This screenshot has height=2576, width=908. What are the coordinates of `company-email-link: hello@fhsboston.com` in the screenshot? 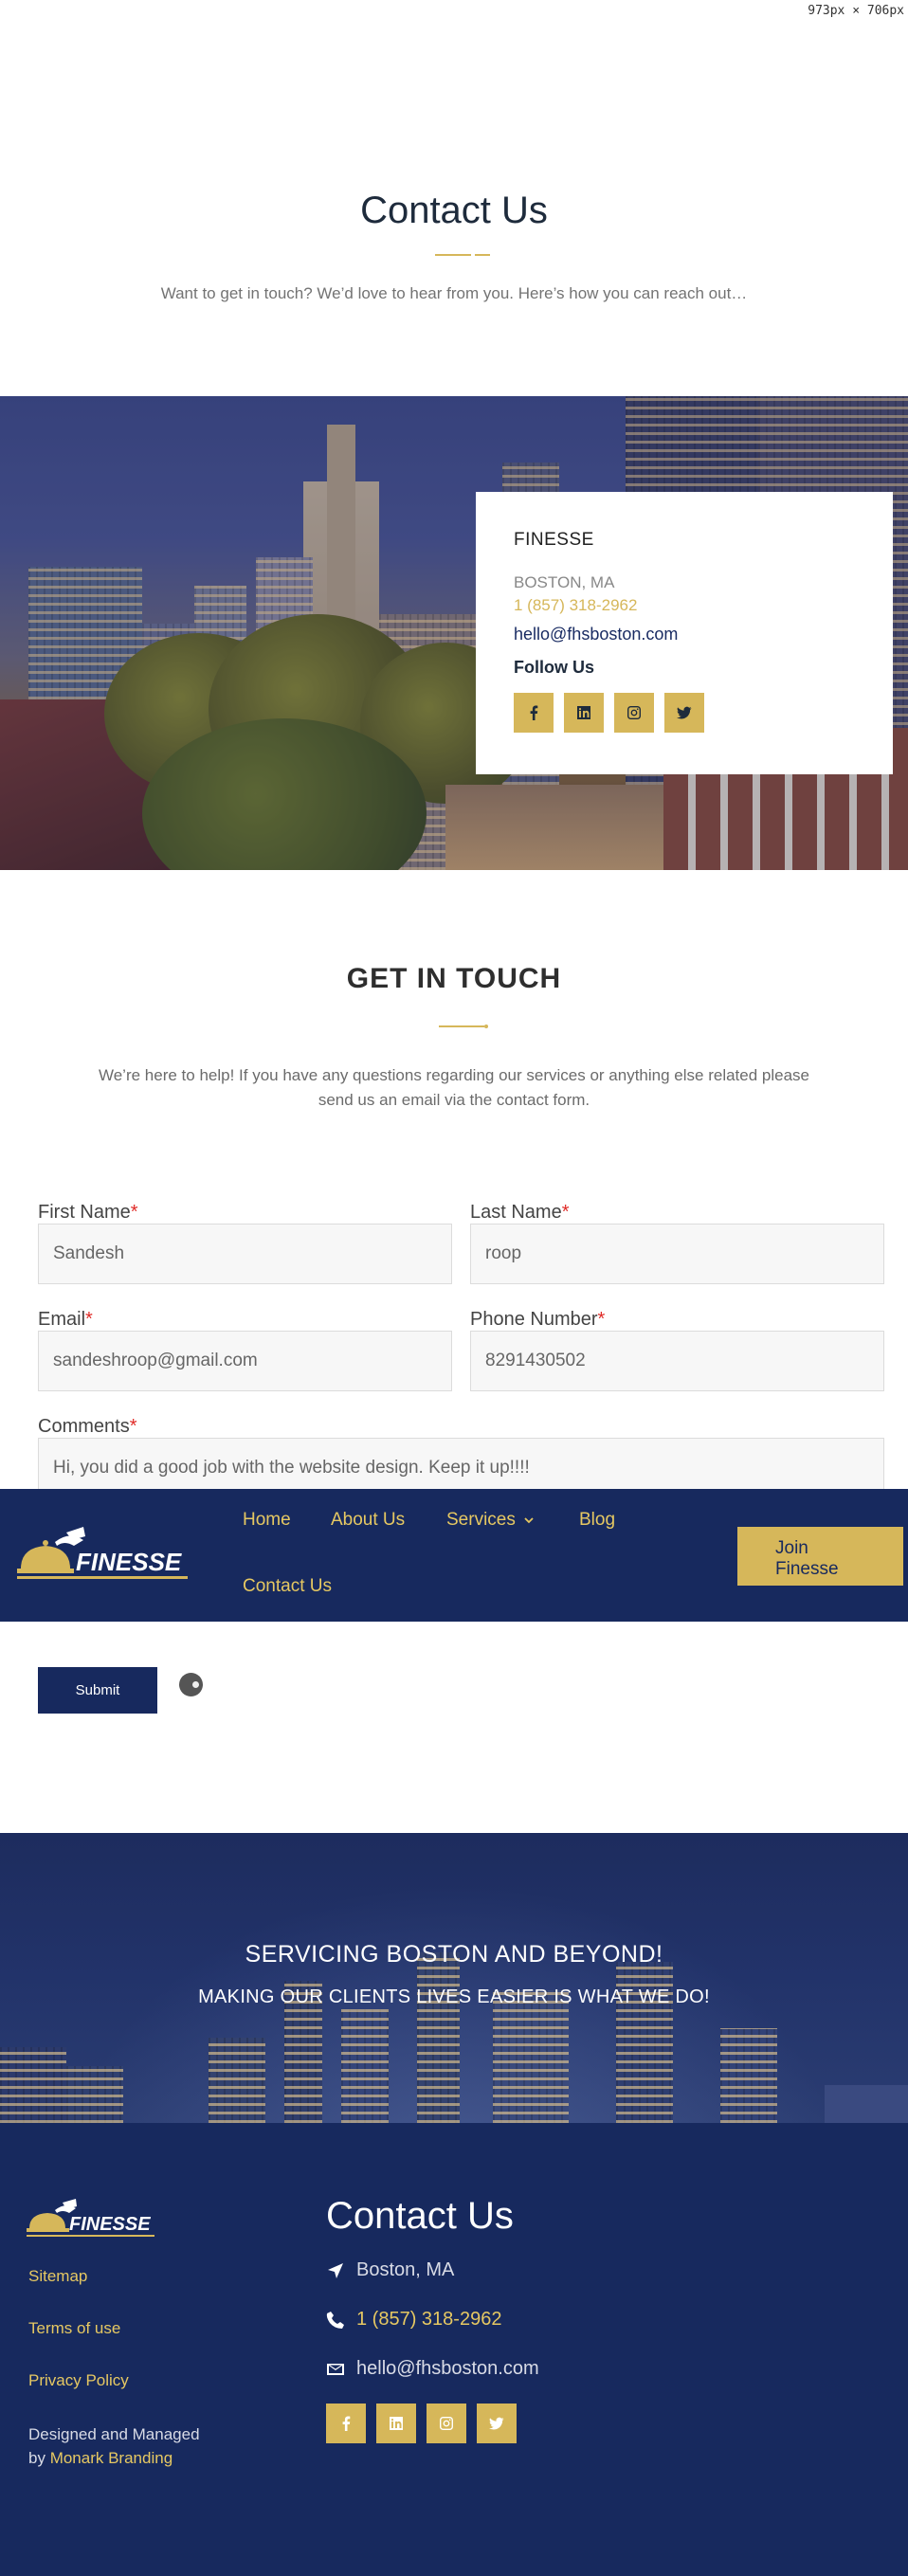 It's located at (684, 634).